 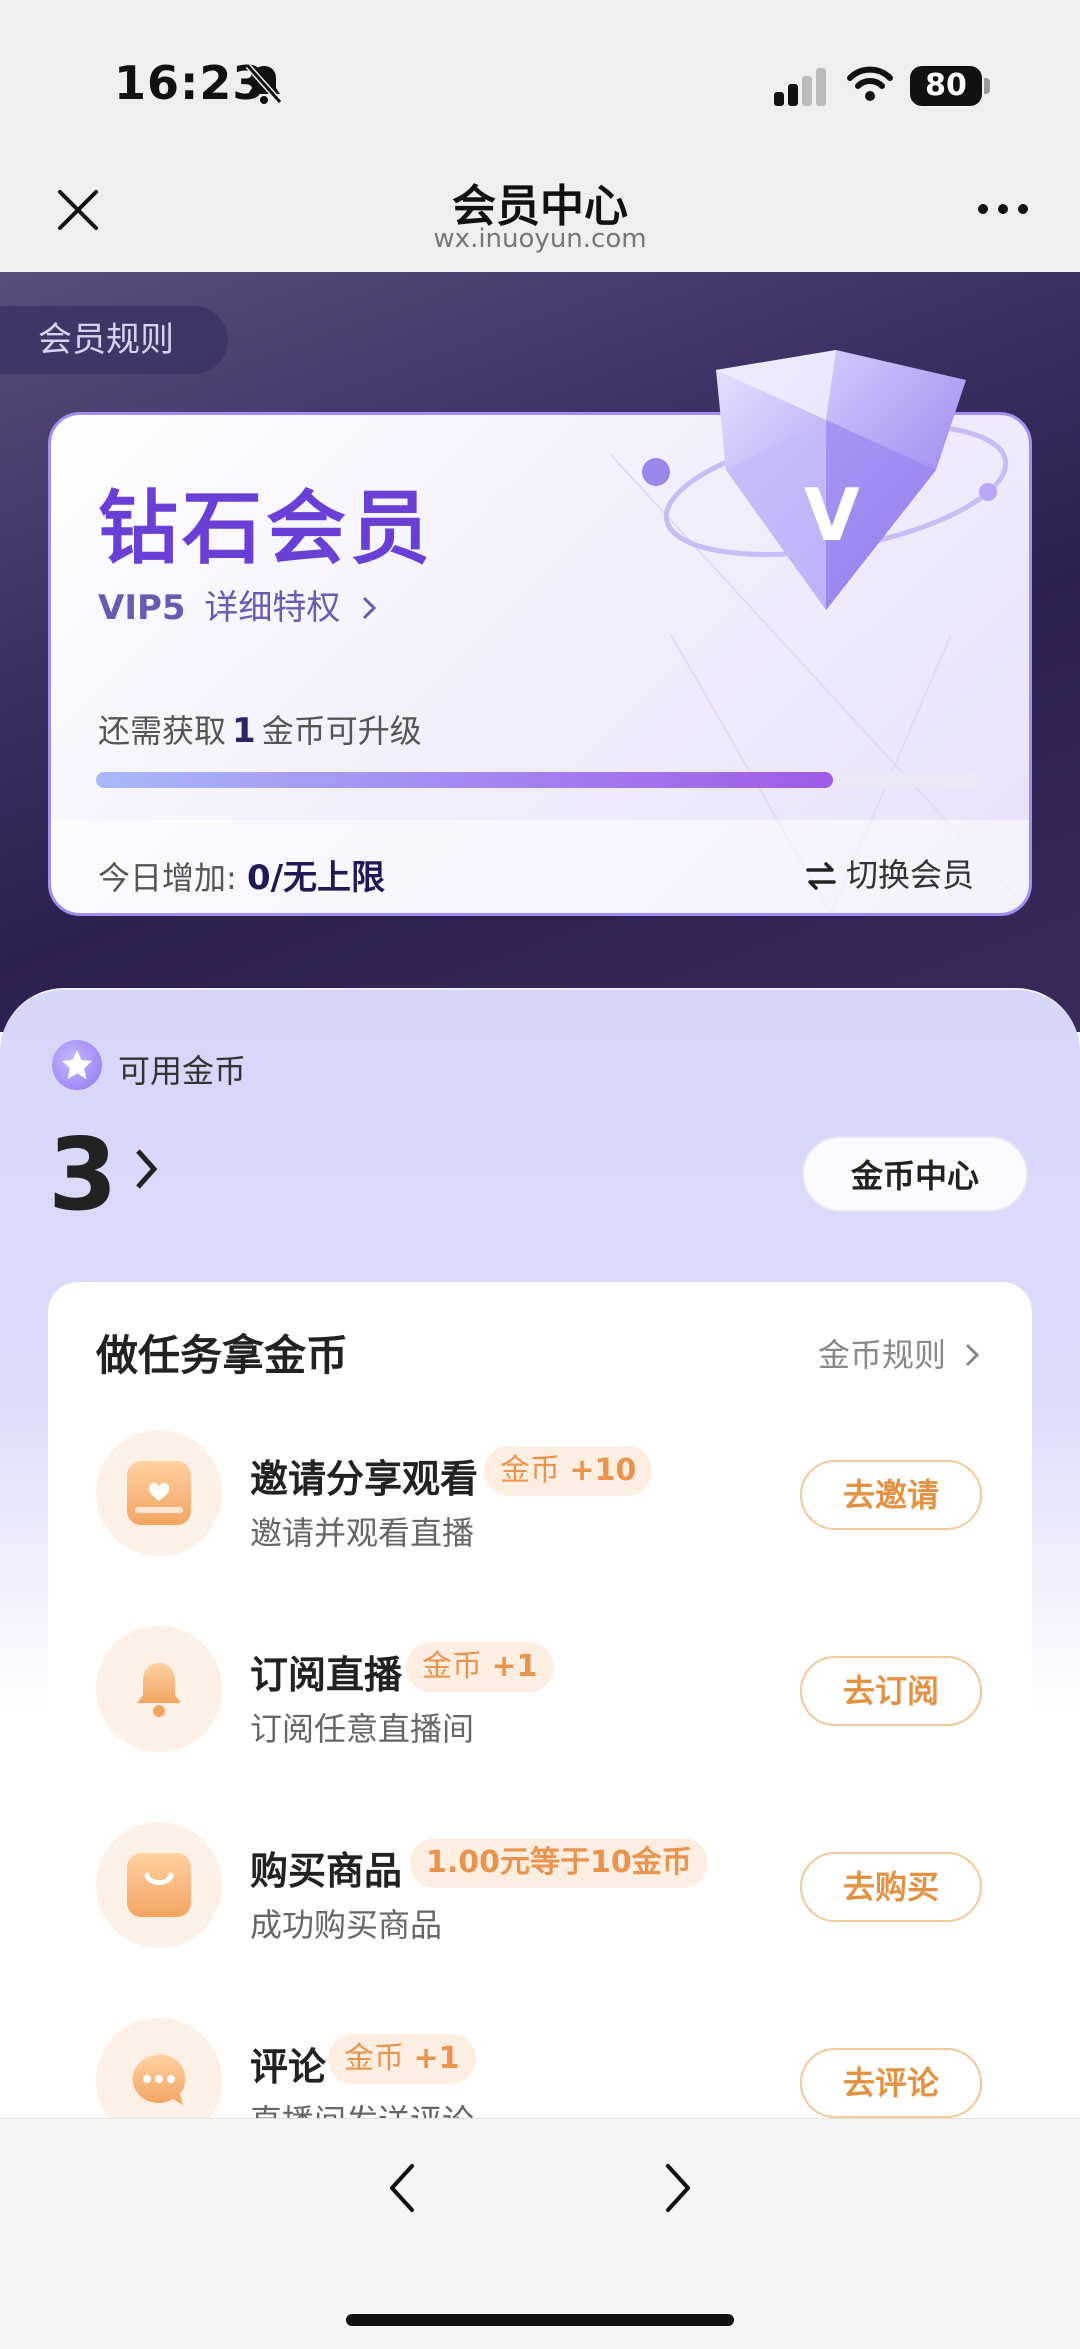 I want to click on home-indicator, so click(x=540, y=2320).